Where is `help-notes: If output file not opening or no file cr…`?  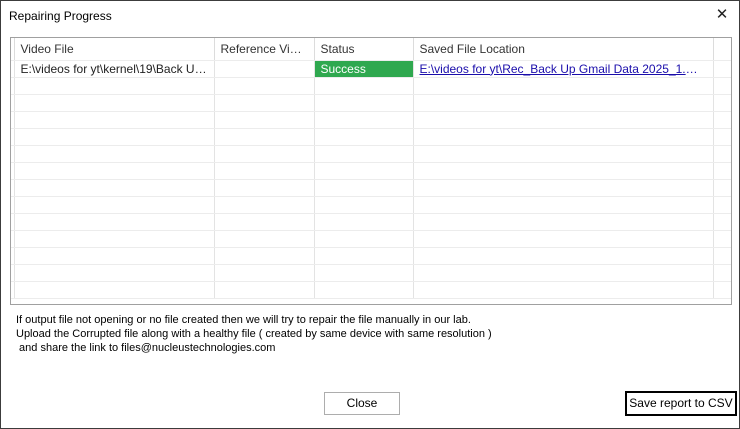 help-notes: If output file not opening or no file cr… is located at coordinates (254, 334).